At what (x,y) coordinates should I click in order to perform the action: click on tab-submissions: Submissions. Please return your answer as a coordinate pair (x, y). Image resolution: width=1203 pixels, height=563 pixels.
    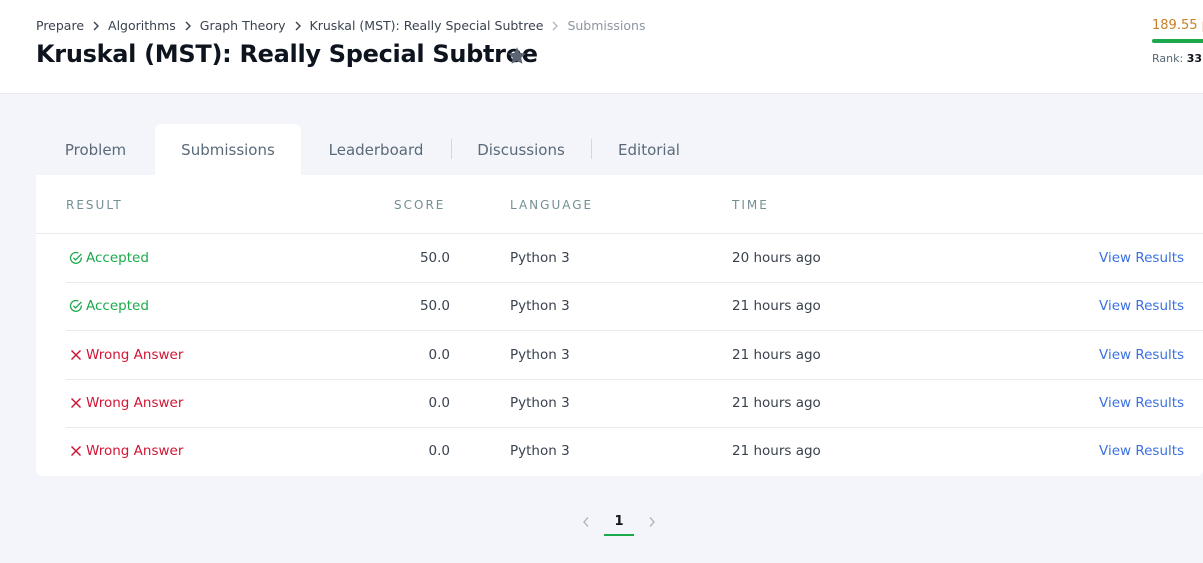
    Looking at the image, I should click on (228, 150).